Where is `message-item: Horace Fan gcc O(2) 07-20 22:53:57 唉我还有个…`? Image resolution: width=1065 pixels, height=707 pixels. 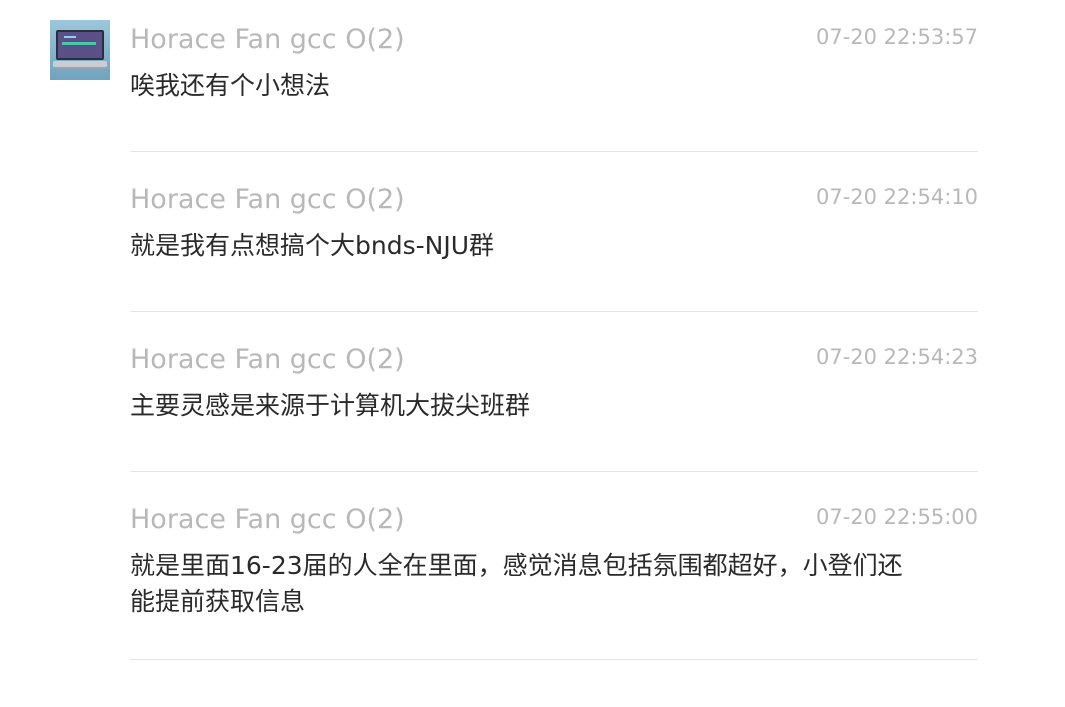
message-item: Horace Fan gcc O(2) 07-20 22:53:57 唉我还有个… is located at coordinates (554, 65).